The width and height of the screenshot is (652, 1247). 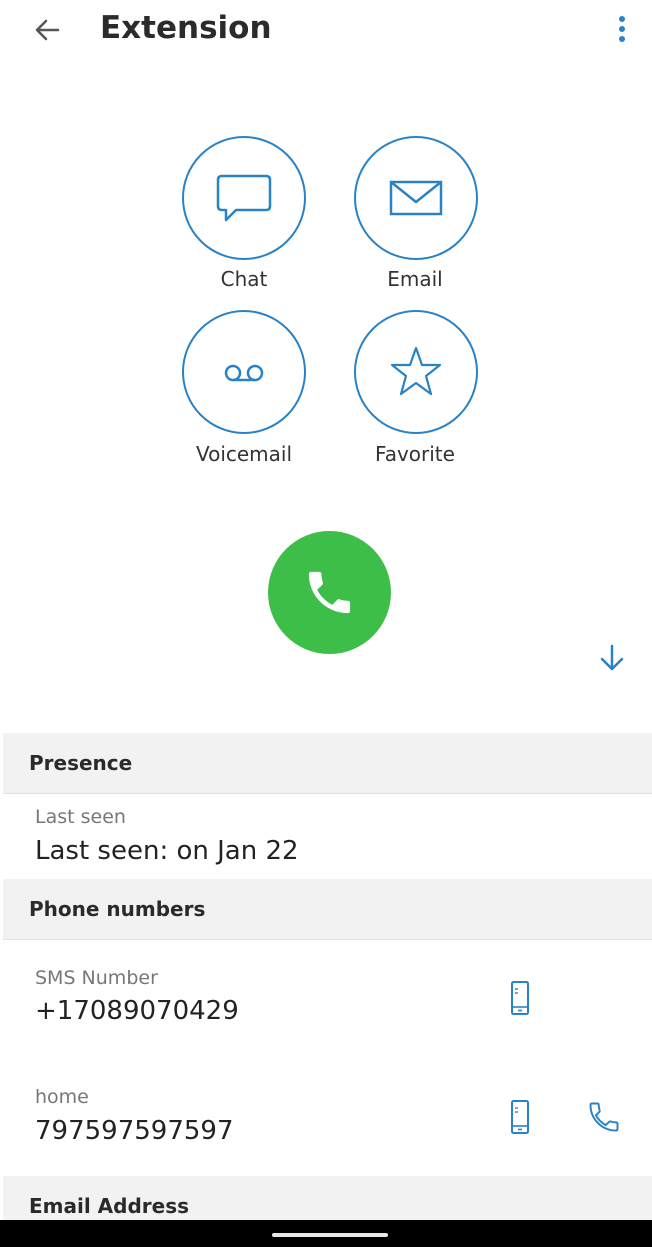 What do you see at coordinates (134, 1131) in the screenshot?
I see `home-number-value: 797597597597` at bounding box center [134, 1131].